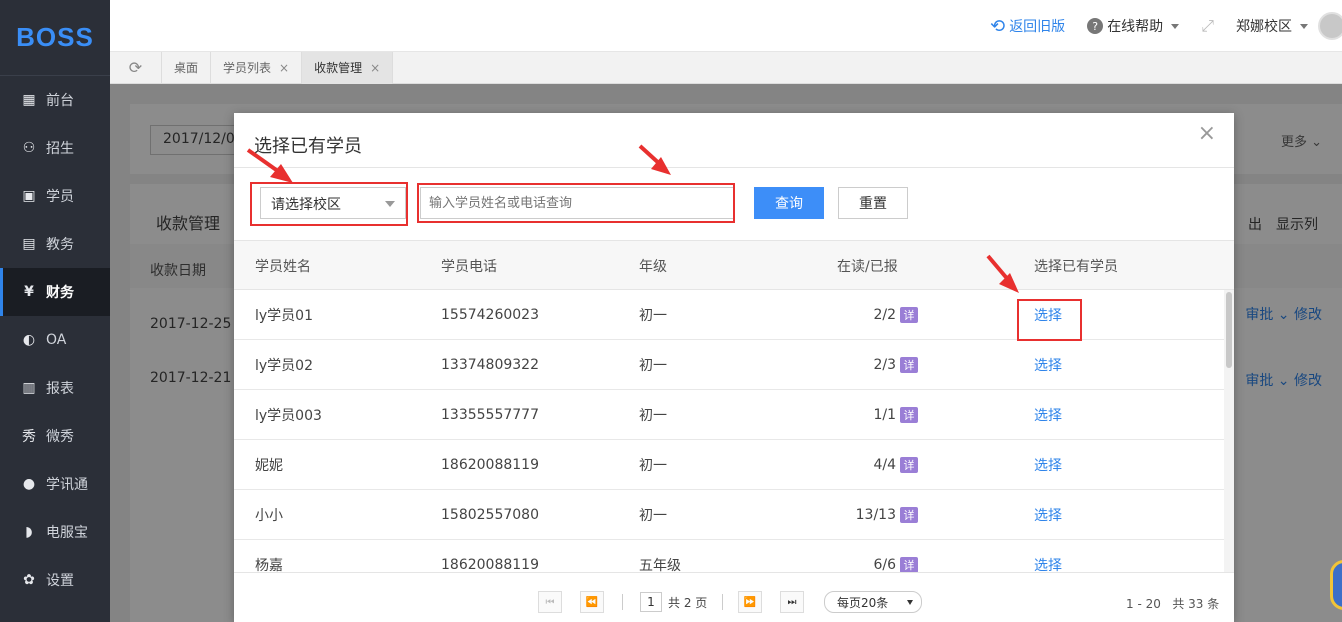 The height and width of the screenshot is (622, 1342). I want to click on next-page-icon: ⏩, so click(750, 602).